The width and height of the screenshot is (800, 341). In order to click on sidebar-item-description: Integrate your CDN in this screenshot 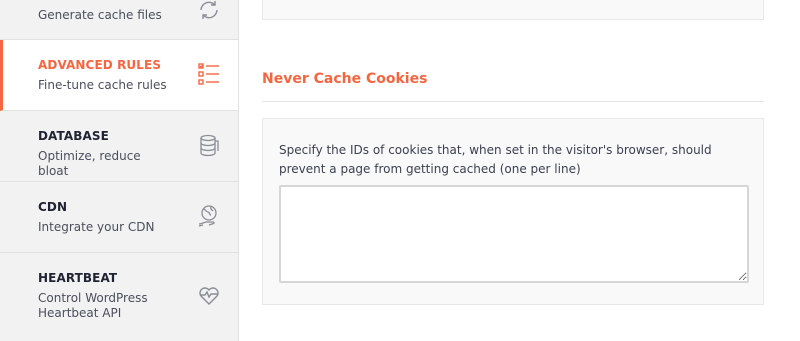, I will do `click(96, 227)`.